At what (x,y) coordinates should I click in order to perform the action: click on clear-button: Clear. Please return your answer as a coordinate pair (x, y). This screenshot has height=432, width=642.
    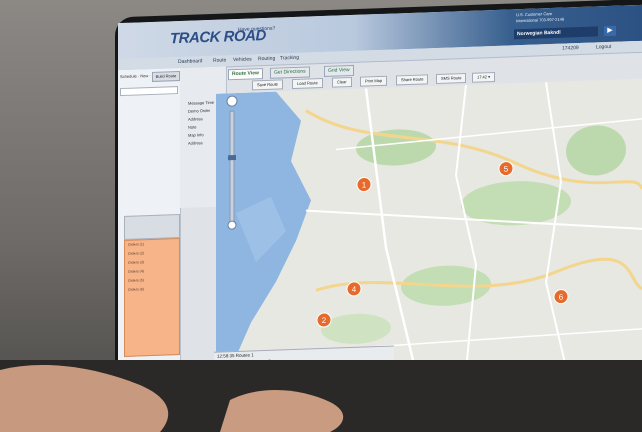
    Looking at the image, I should click on (342, 82).